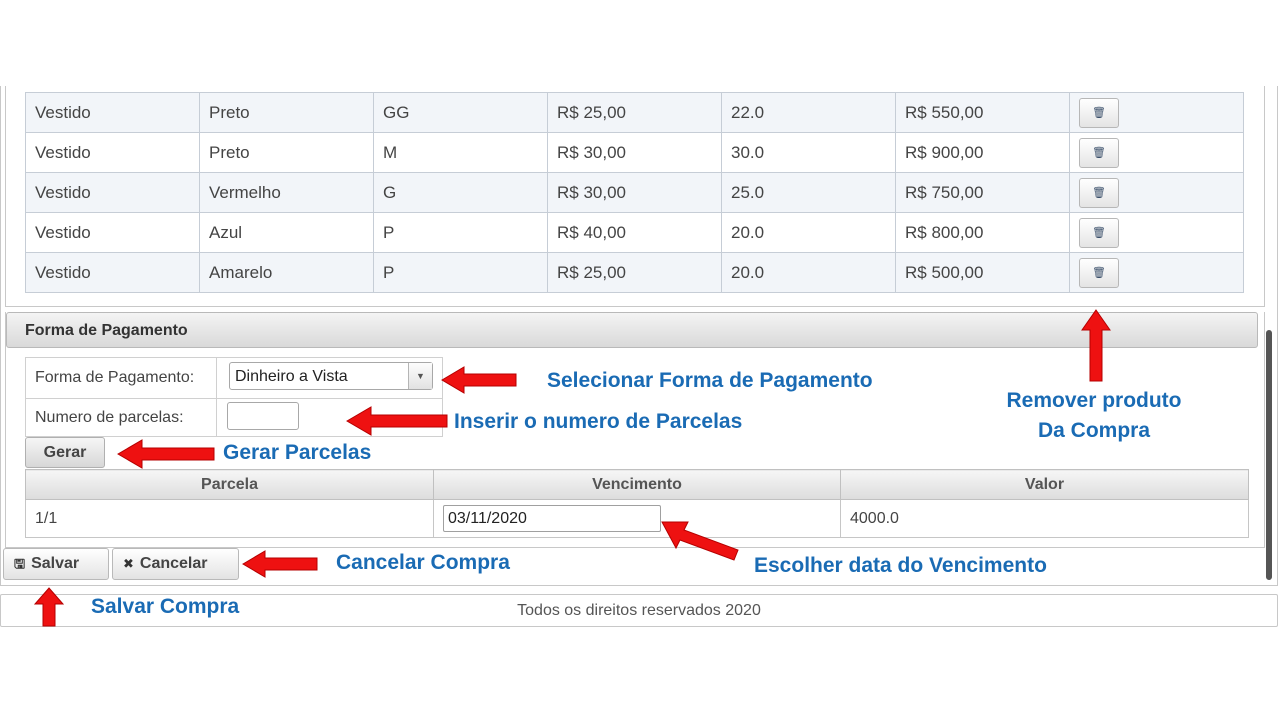 The height and width of the screenshot is (720, 1280). Describe the element at coordinates (982, 272) in the screenshot. I see `product-total: R$ 500,00` at that location.